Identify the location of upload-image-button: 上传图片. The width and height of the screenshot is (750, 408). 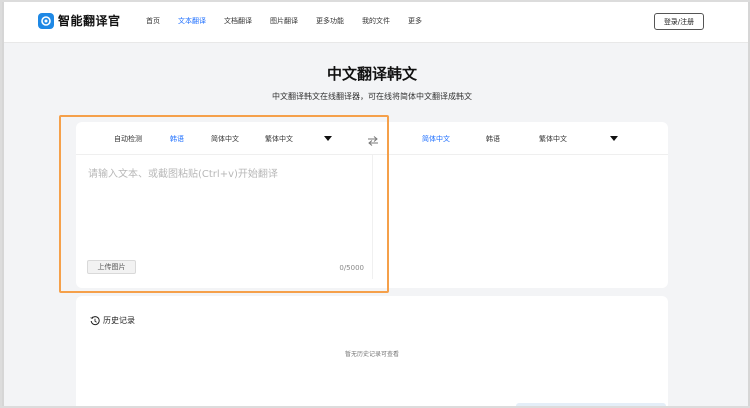
(111, 267).